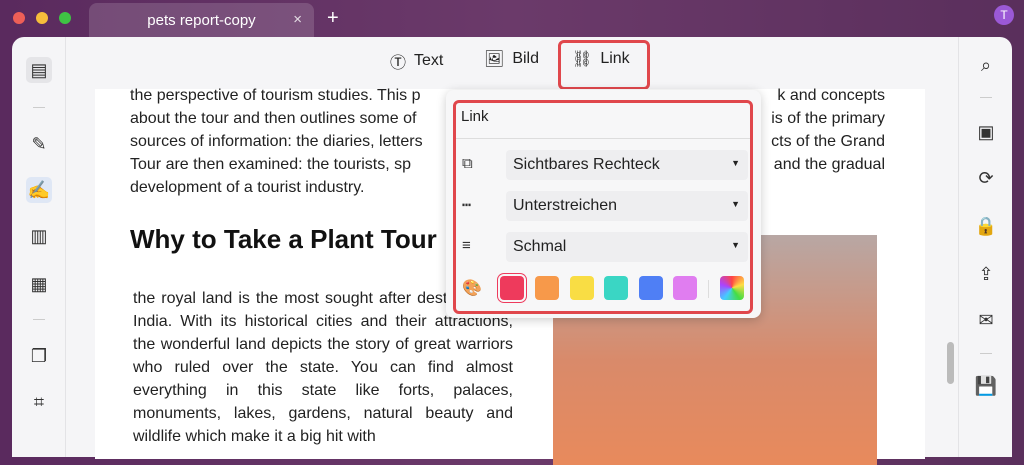 The height and width of the screenshot is (465, 1024). I want to click on section-heading: Why to Take a Plant Tour, so click(283, 239).